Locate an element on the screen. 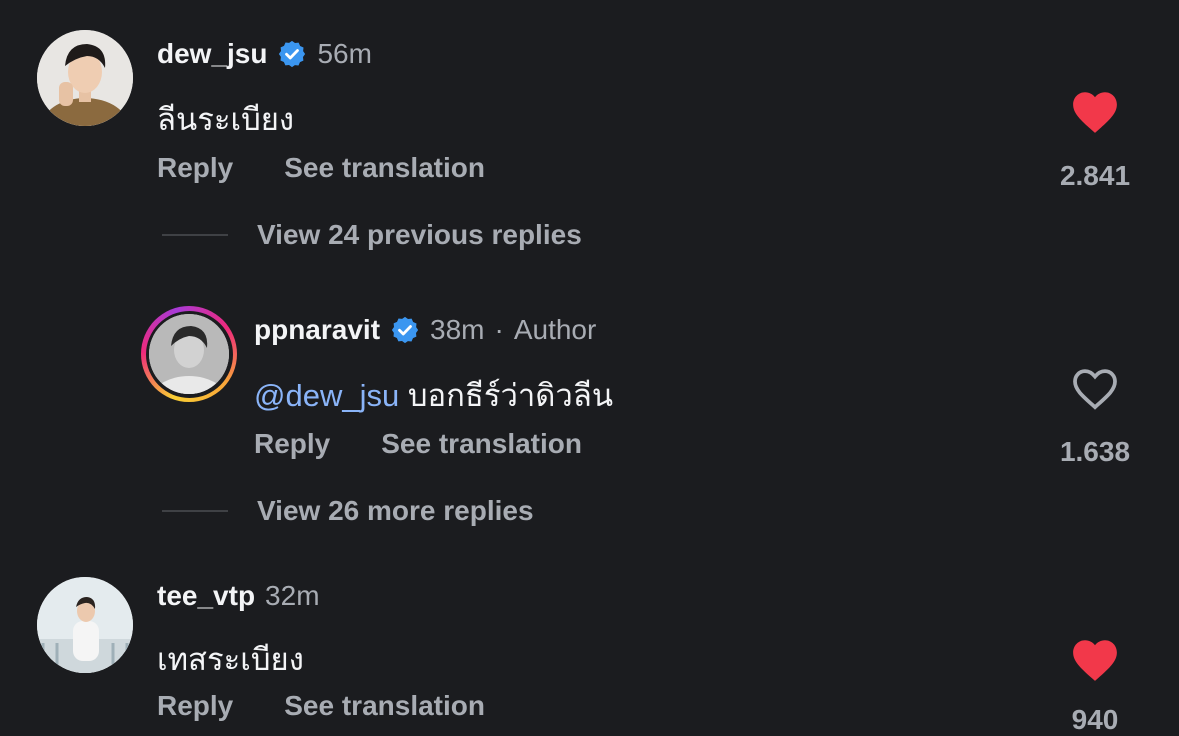  reply-body: บอกธีร์ว่าดิวลีน is located at coordinates (510, 395).